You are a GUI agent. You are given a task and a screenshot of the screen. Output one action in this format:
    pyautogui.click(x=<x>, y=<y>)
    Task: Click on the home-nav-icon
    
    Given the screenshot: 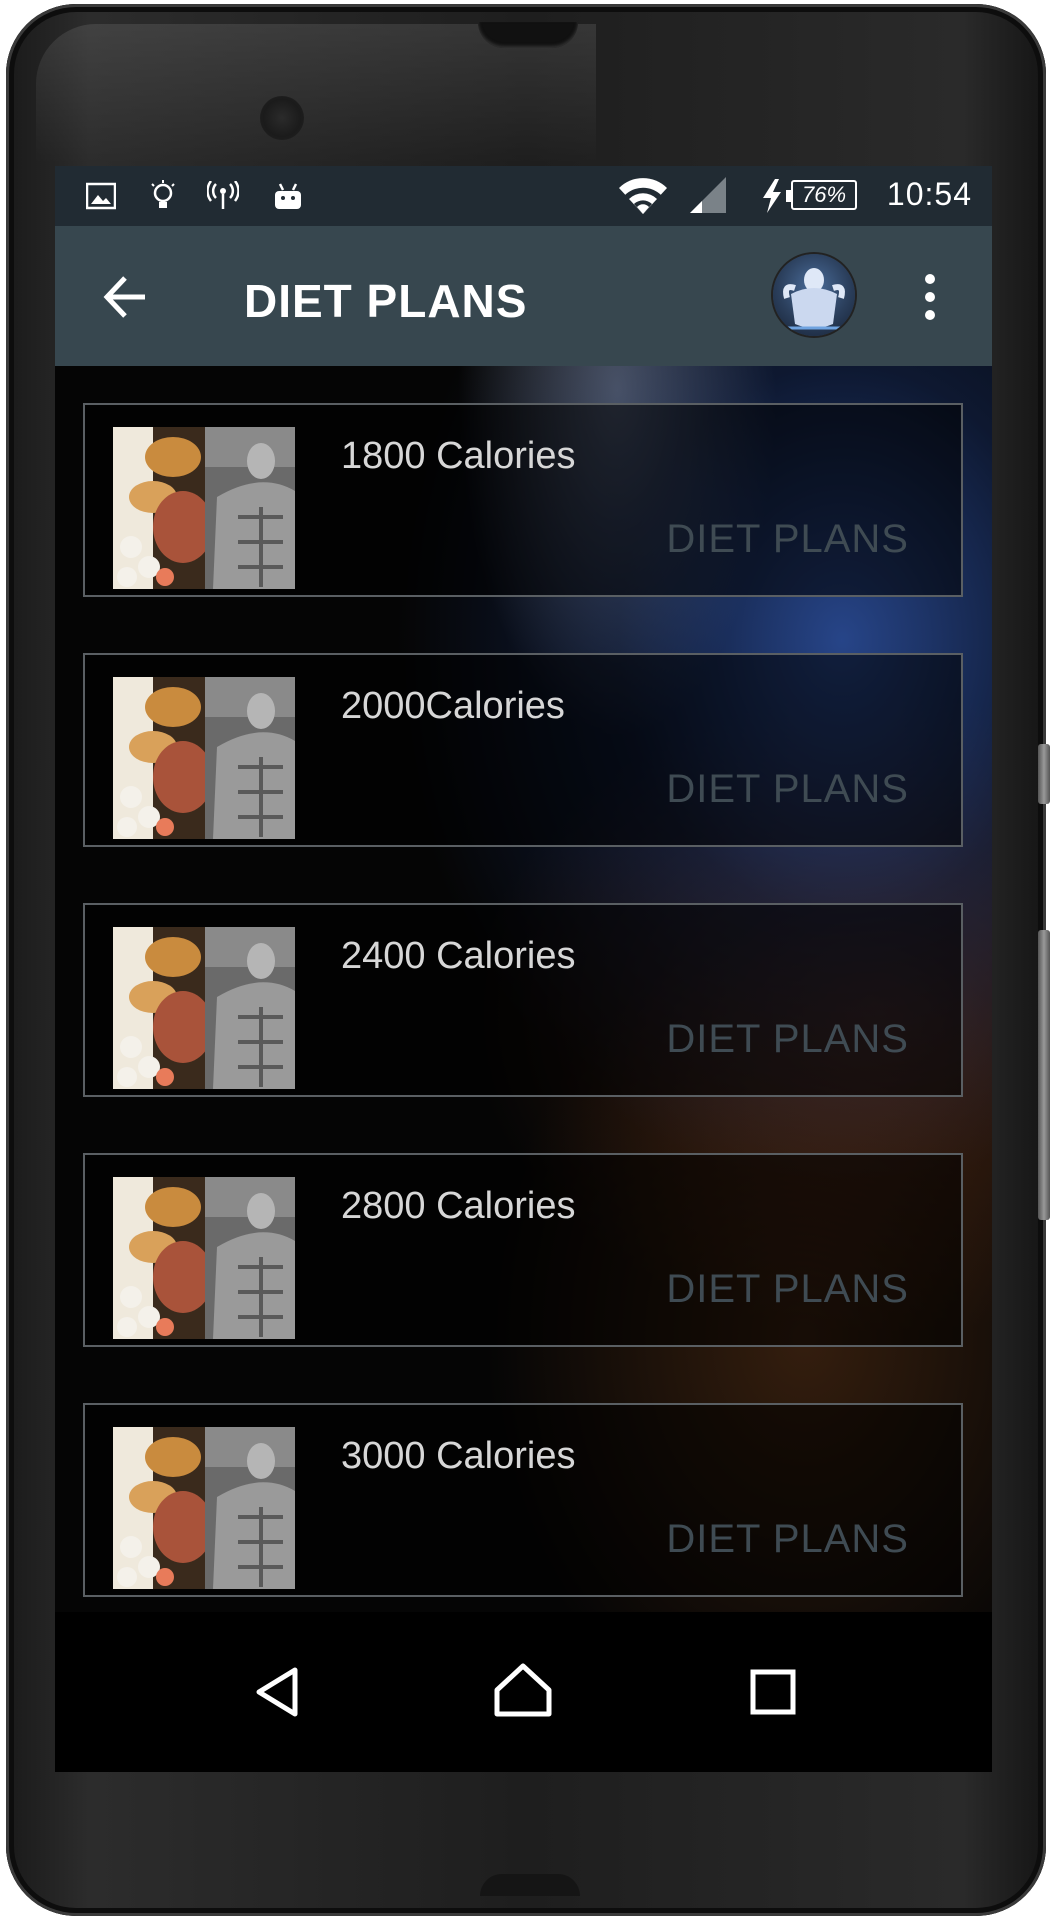 What is the action you would take?
    pyautogui.click(x=523, y=1692)
    